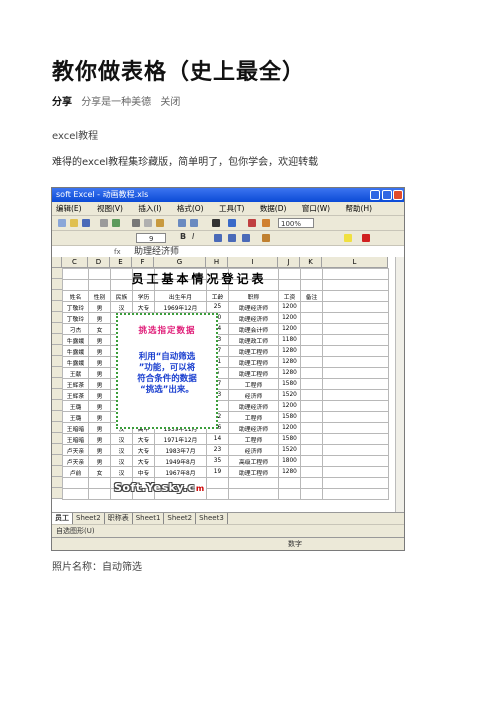 Image resolution: width=496 pixels, height=702 pixels. What do you see at coordinates (253, 262) in the screenshot?
I see `column-header: I` at bounding box center [253, 262].